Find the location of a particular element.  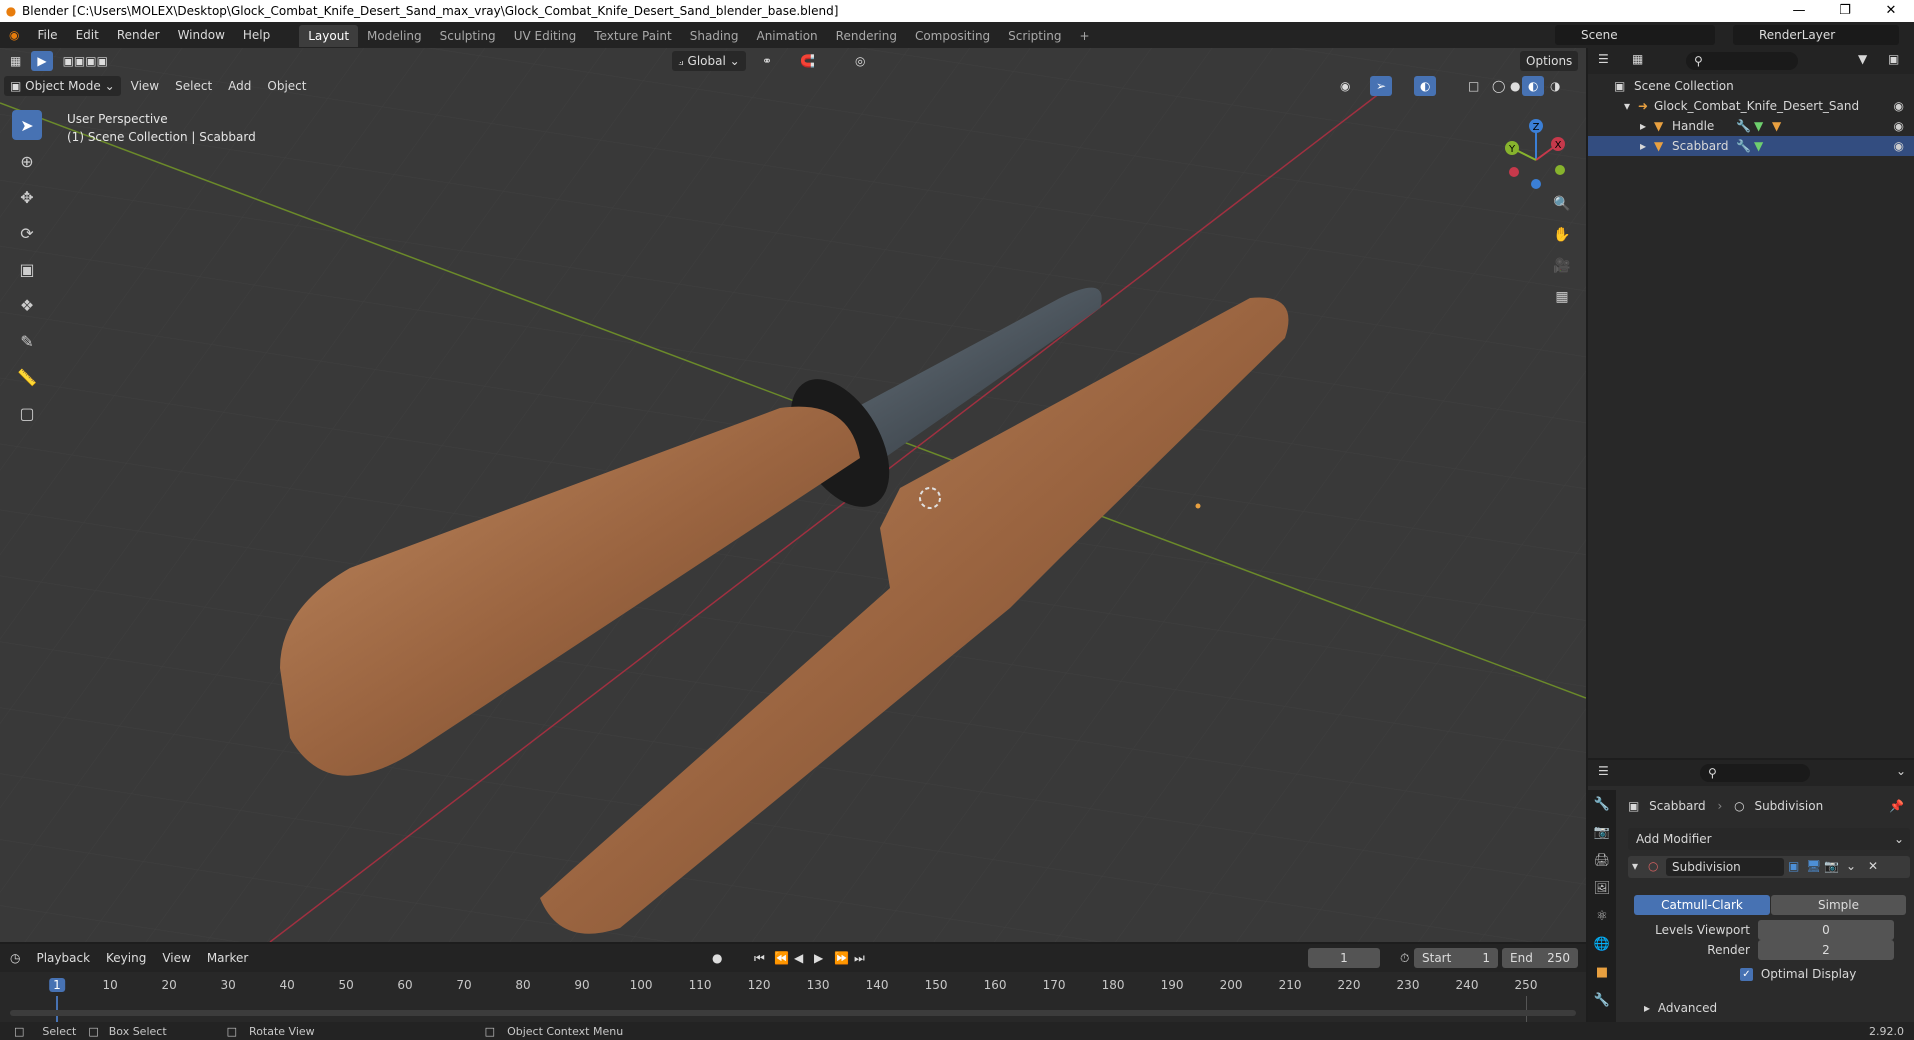

blender-menu-icon: ◉ is located at coordinates (14, 35).